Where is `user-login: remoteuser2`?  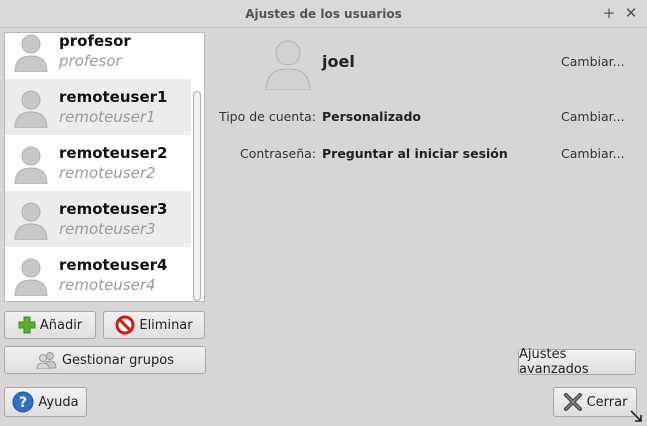 user-login: remoteuser2 is located at coordinates (107, 173).